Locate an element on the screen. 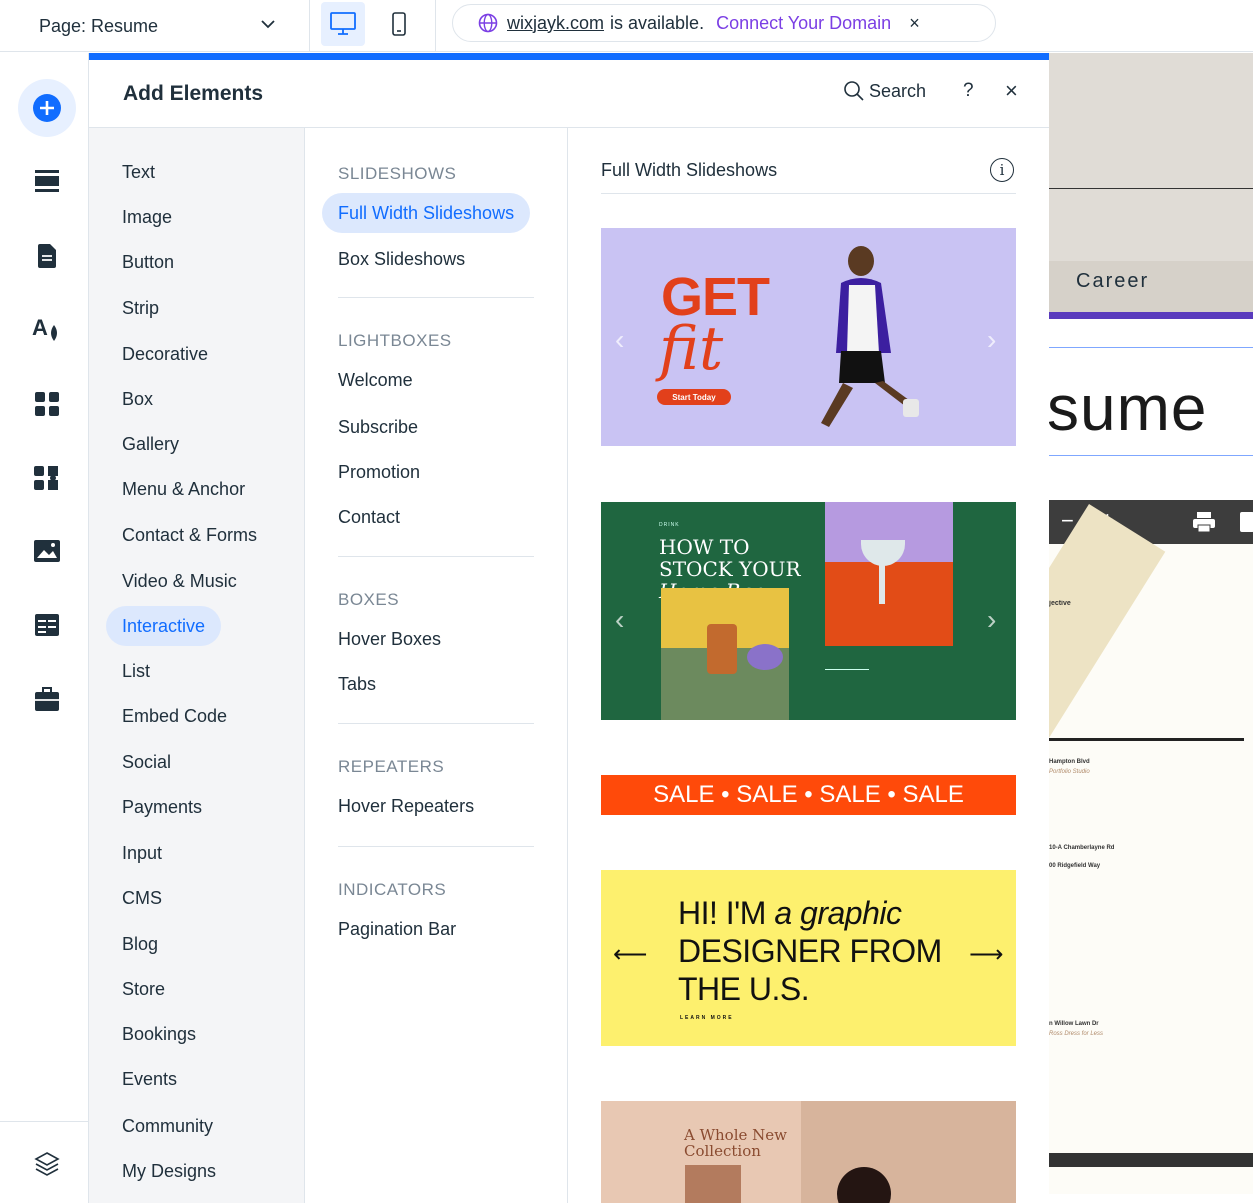 This screenshot has width=1253, height=1203. category-item: Blog is located at coordinates (140, 944).